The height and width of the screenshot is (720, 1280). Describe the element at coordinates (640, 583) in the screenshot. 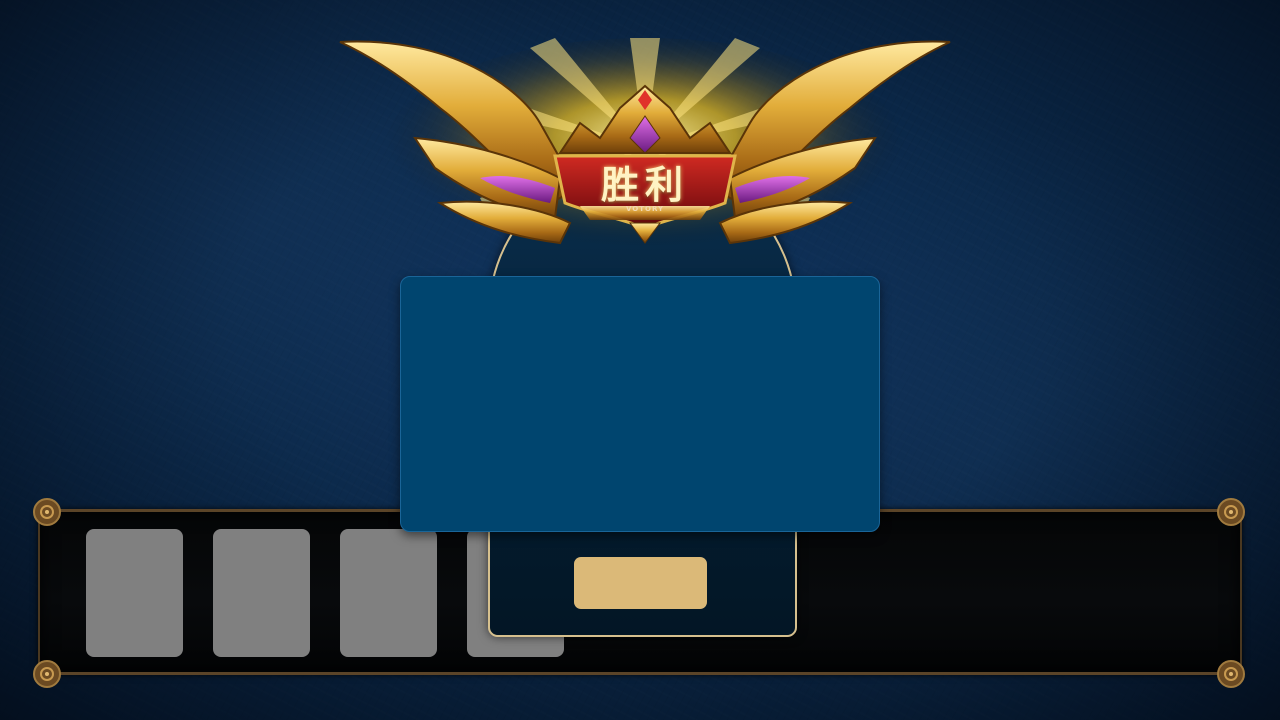

I see `confirm-button` at that location.